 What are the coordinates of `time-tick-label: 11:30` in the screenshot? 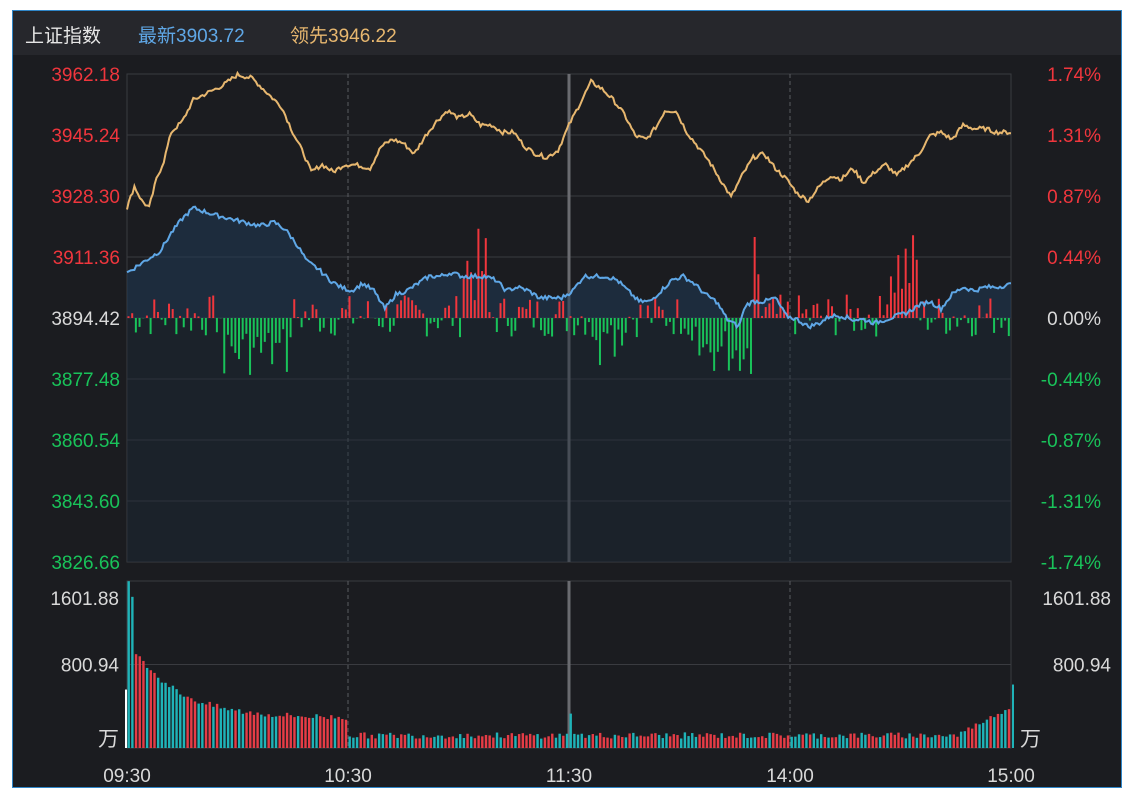 It's located at (569, 776).